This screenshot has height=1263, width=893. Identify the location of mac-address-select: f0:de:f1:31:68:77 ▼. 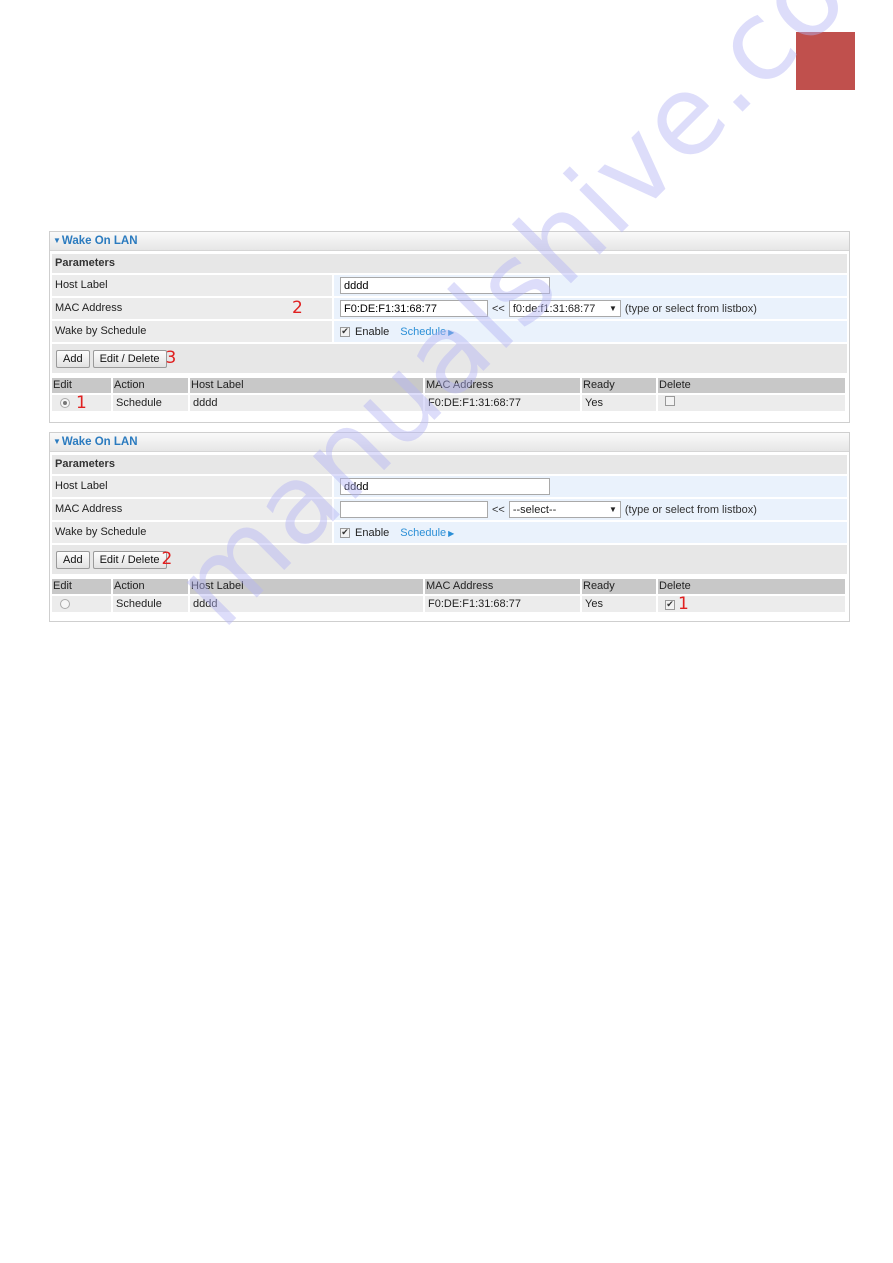
(564, 308).